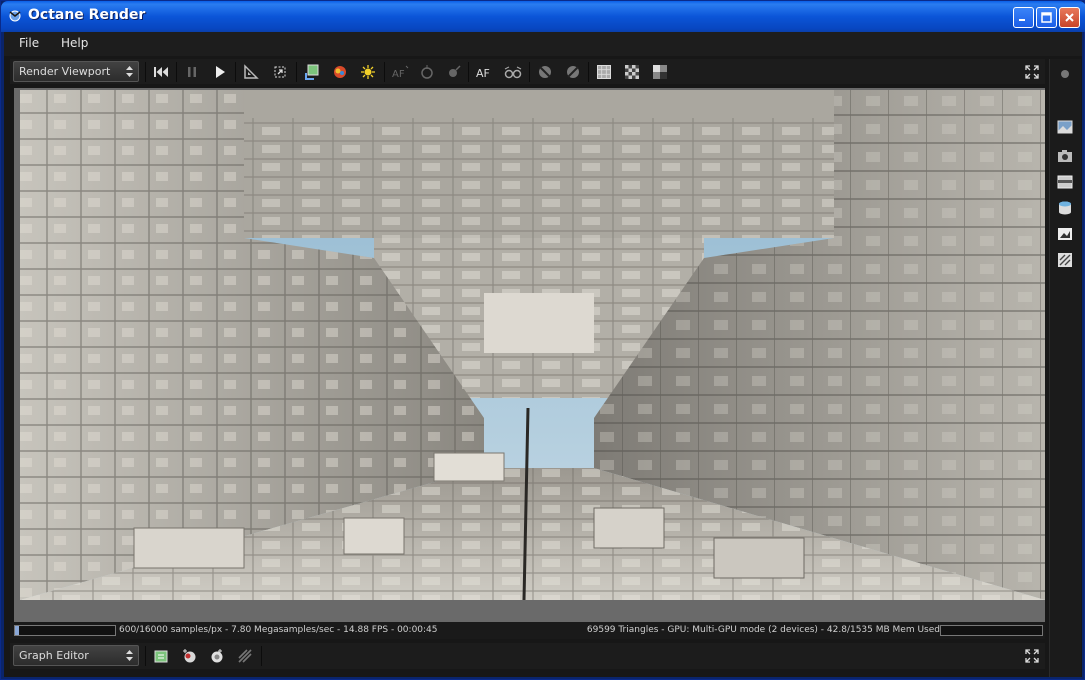 This screenshot has height=680, width=1085. I want to click on set-square-icon, so click(251, 71).